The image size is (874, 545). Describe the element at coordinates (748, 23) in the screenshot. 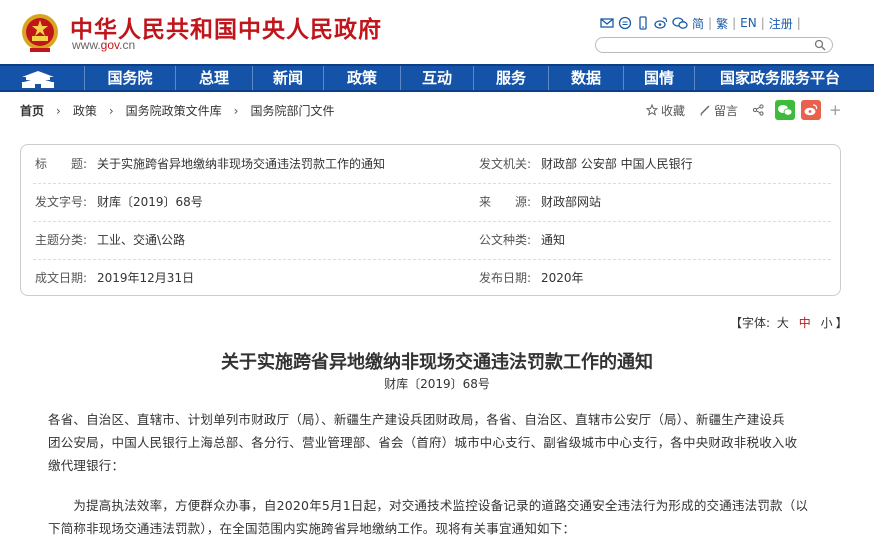

I see `lang-english: EN` at that location.